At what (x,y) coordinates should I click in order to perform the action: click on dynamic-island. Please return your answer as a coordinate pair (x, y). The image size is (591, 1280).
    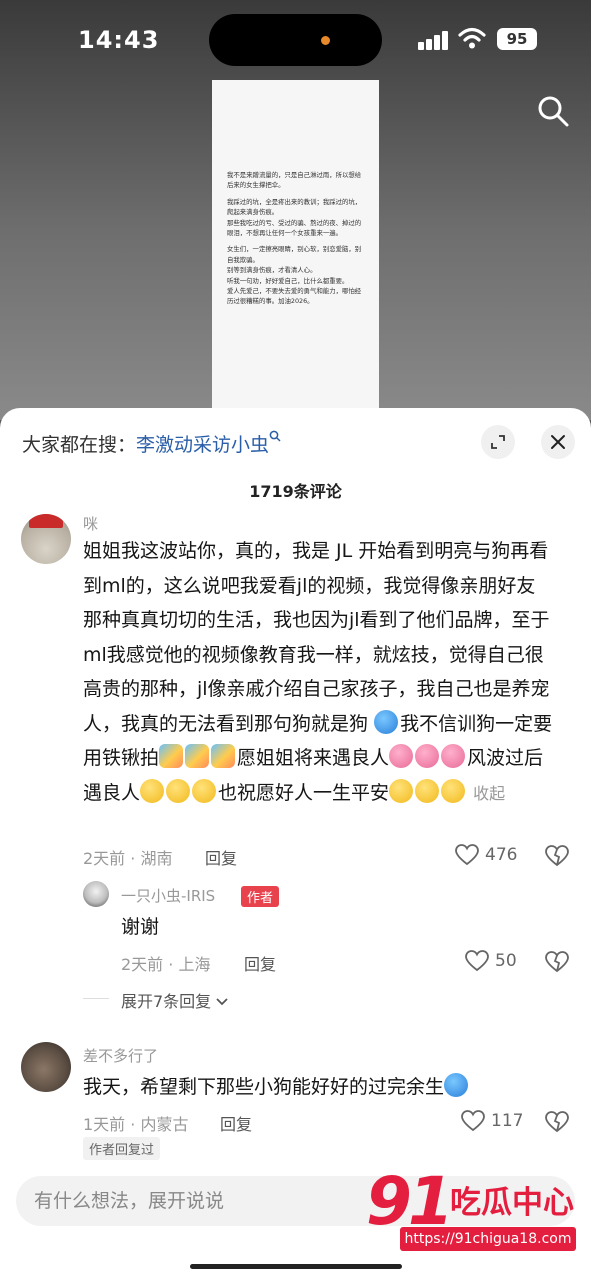
    Looking at the image, I should click on (295, 40).